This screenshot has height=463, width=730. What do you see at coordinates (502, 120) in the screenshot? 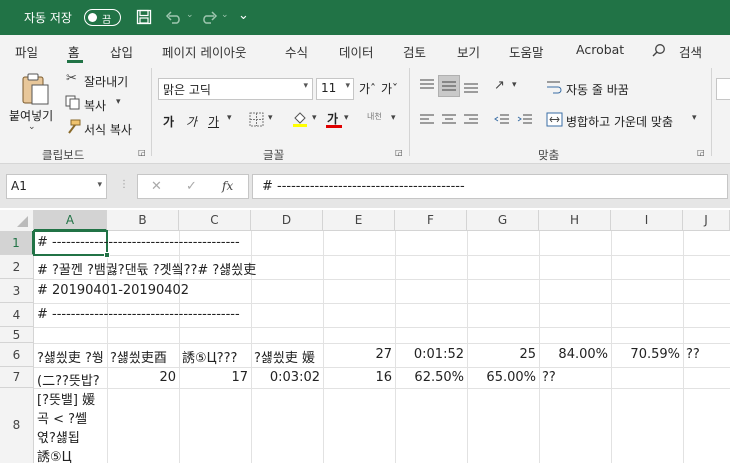
I see `decrease-indent-icon` at bounding box center [502, 120].